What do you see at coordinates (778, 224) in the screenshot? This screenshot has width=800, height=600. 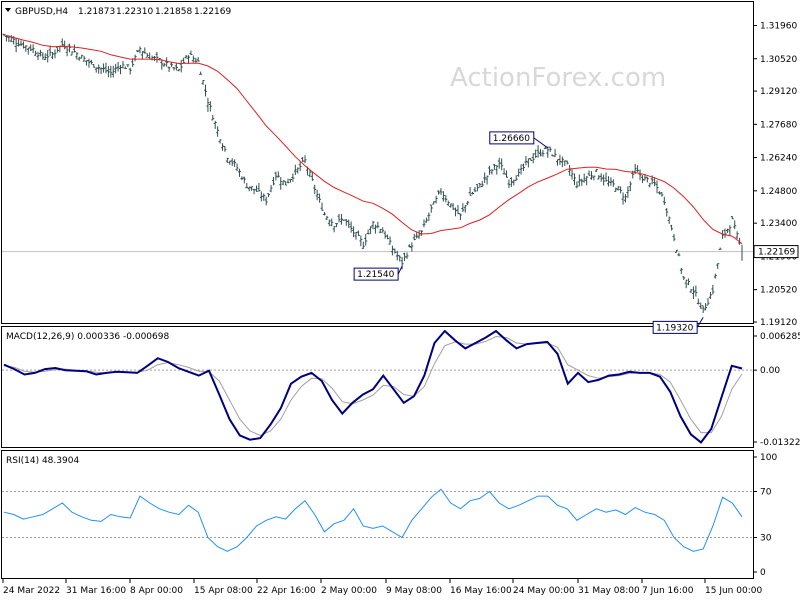 I see `price-ytick-label: 1.23400` at bounding box center [778, 224].